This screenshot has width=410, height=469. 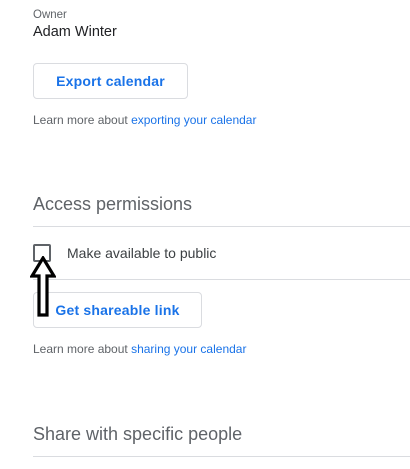 What do you see at coordinates (193, 120) in the screenshot?
I see `exporting-calendar-link: exporting your calendar` at bounding box center [193, 120].